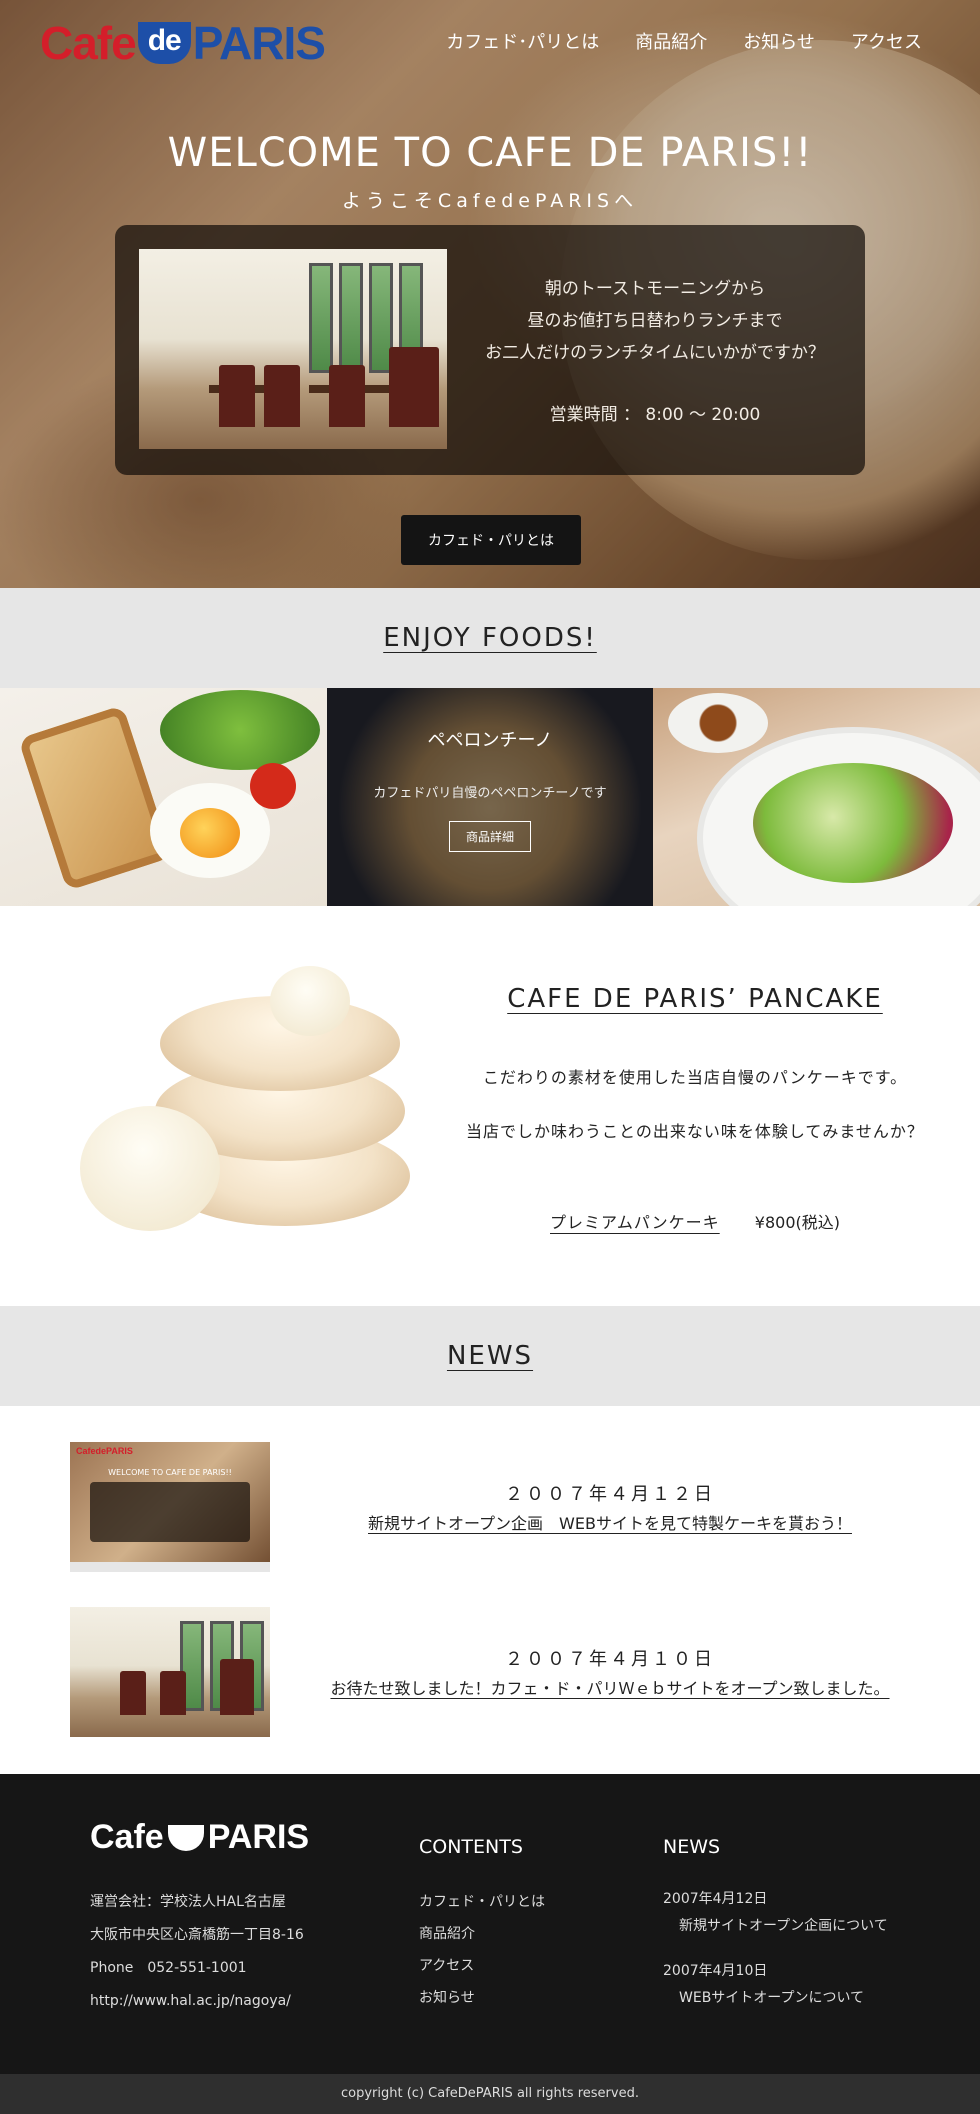 The image size is (980, 2114). What do you see at coordinates (816, 797) in the screenshot?
I see `food-salad` at bounding box center [816, 797].